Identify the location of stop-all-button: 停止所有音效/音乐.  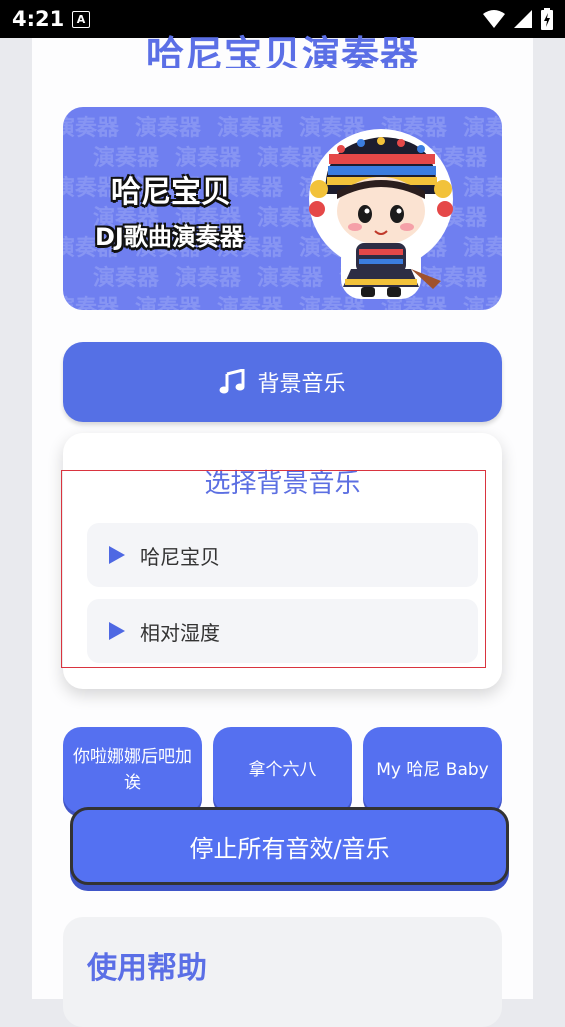
(289, 846).